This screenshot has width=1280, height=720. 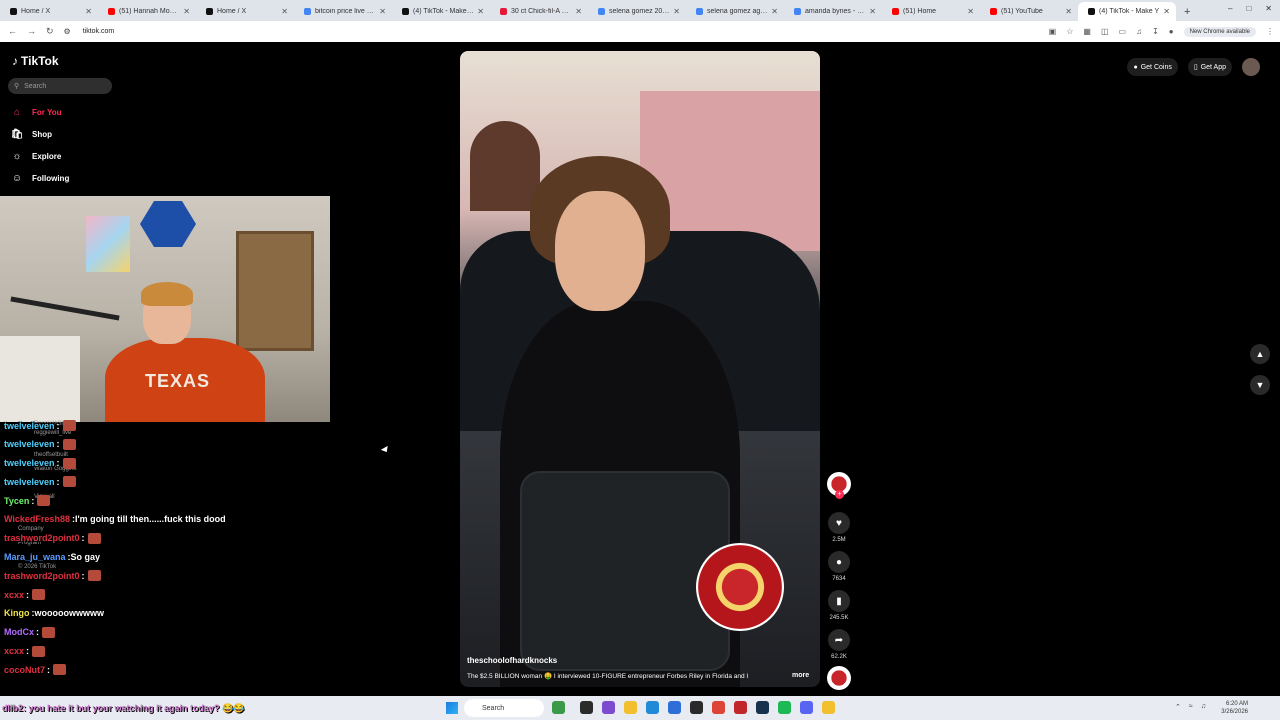 What do you see at coordinates (31, 31) in the screenshot?
I see `forward-icon: →` at bounding box center [31, 31].